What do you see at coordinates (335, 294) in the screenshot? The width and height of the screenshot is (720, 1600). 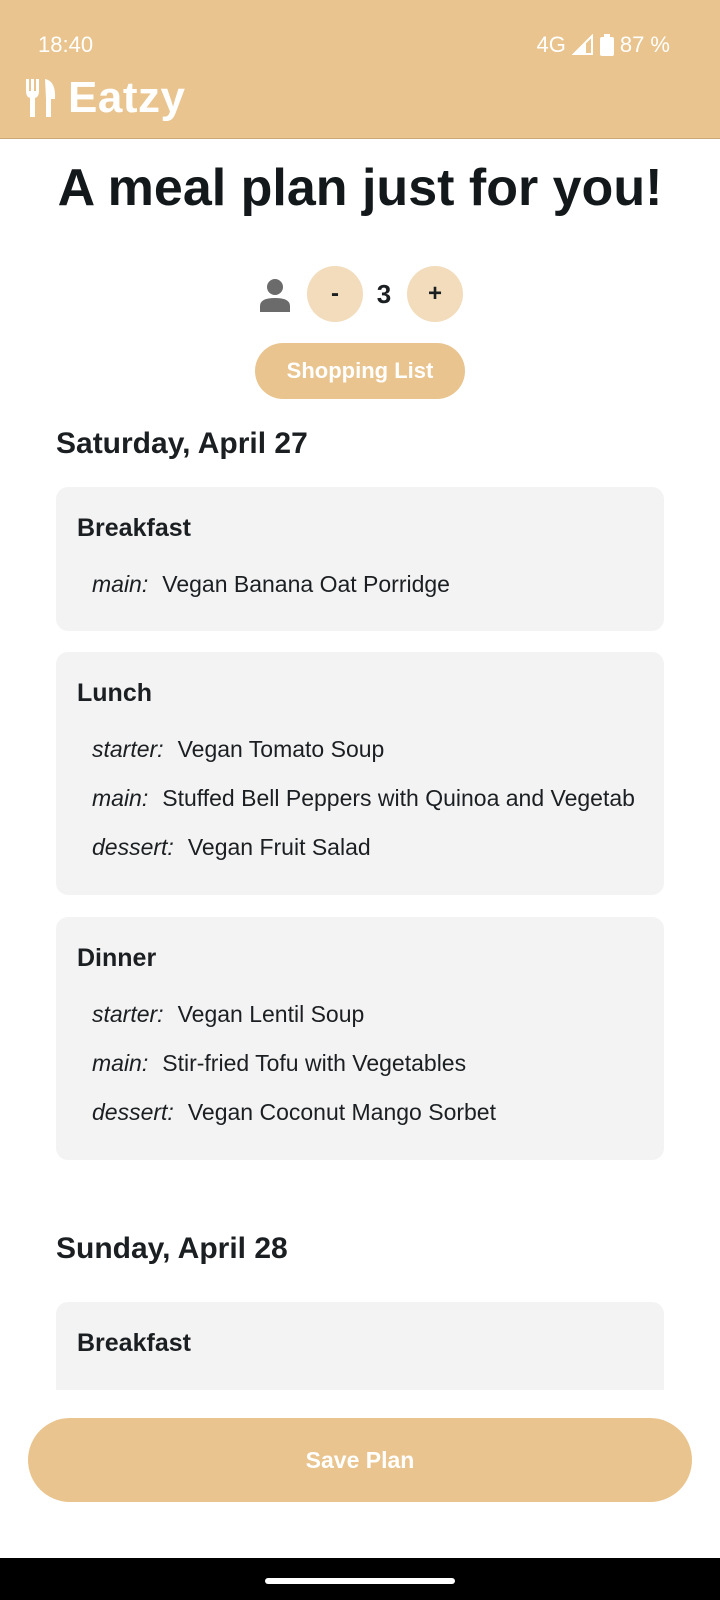 I see `decrease-people-button: -` at bounding box center [335, 294].